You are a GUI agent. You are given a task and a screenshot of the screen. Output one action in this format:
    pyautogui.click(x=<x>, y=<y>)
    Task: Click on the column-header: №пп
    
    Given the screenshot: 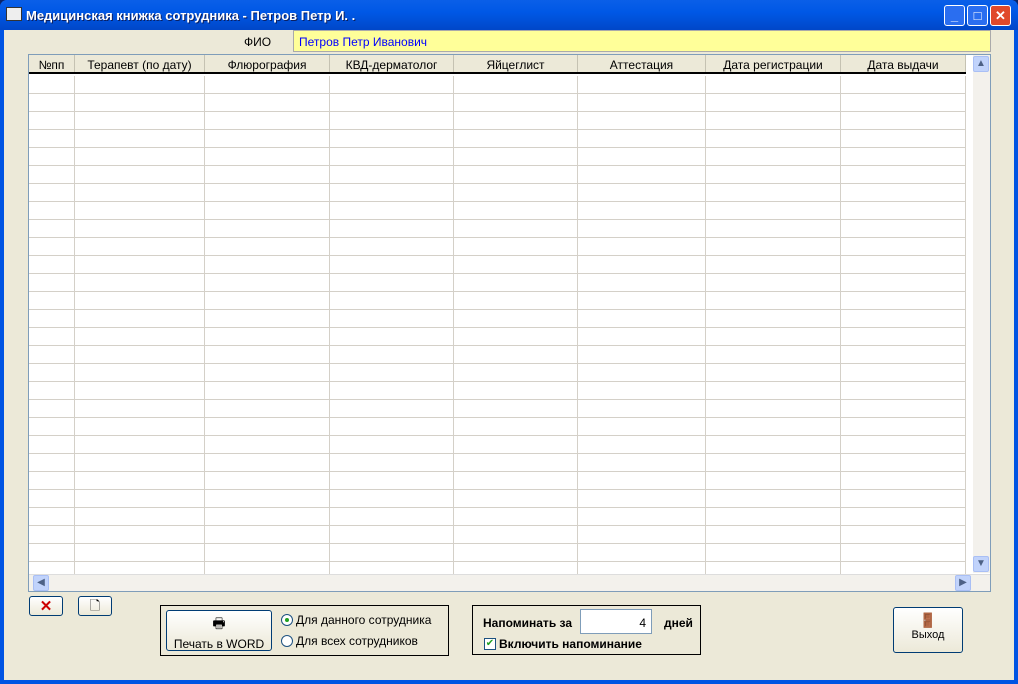 What is the action you would take?
    pyautogui.click(x=52, y=63)
    